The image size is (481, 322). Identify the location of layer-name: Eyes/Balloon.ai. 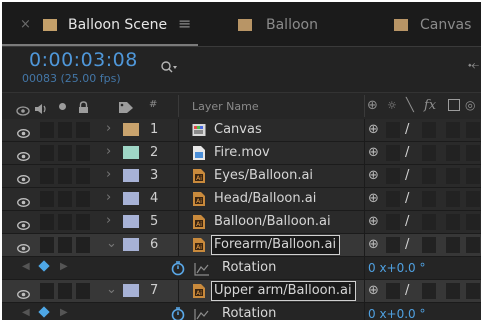
(263, 175).